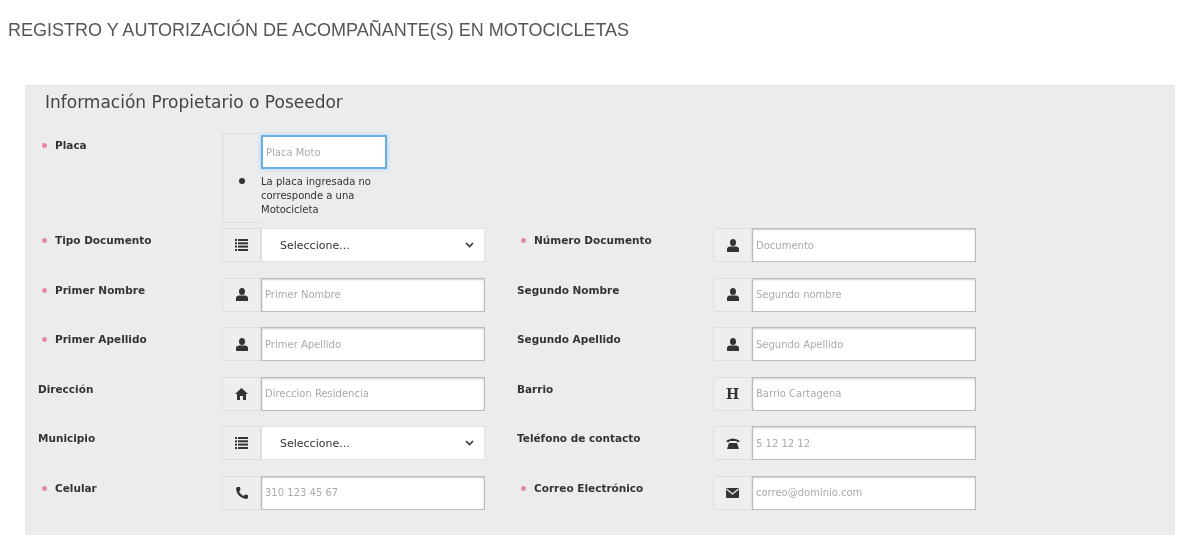 The width and height of the screenshot is (1200, 535). Describe the element at coordinates (864, 393) in the screenshot. I see `input-field: Barrio Cartagena` at that location.